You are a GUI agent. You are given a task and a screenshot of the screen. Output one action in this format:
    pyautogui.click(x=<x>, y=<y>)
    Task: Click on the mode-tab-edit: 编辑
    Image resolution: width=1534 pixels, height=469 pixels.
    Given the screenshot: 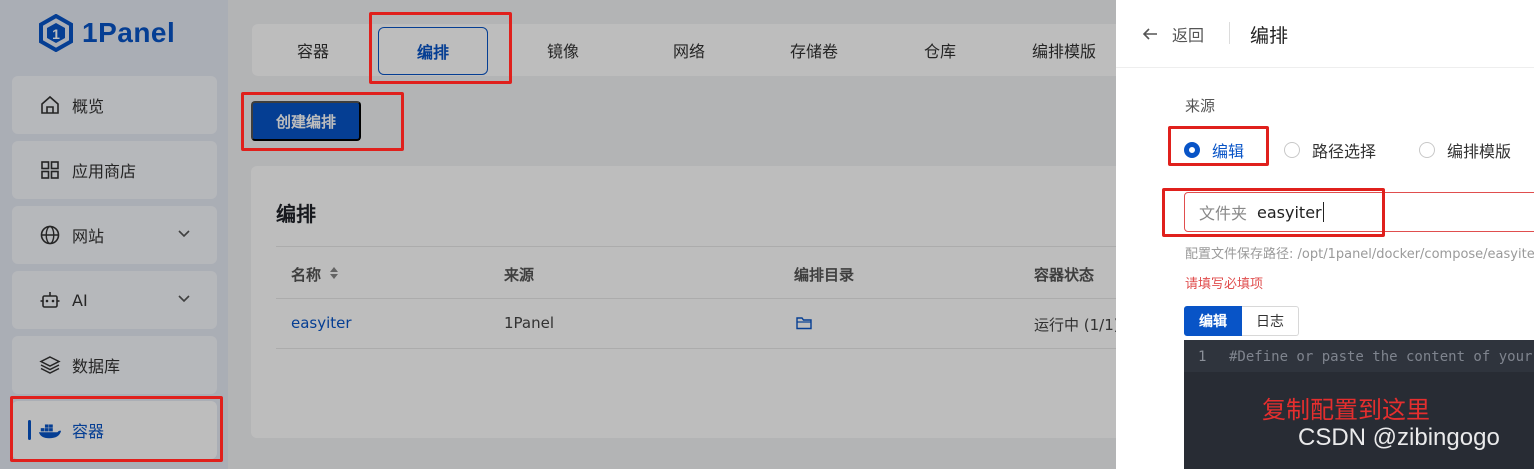 What is the action you would take?
    pyautogui.click(x=1213, y=321)
    